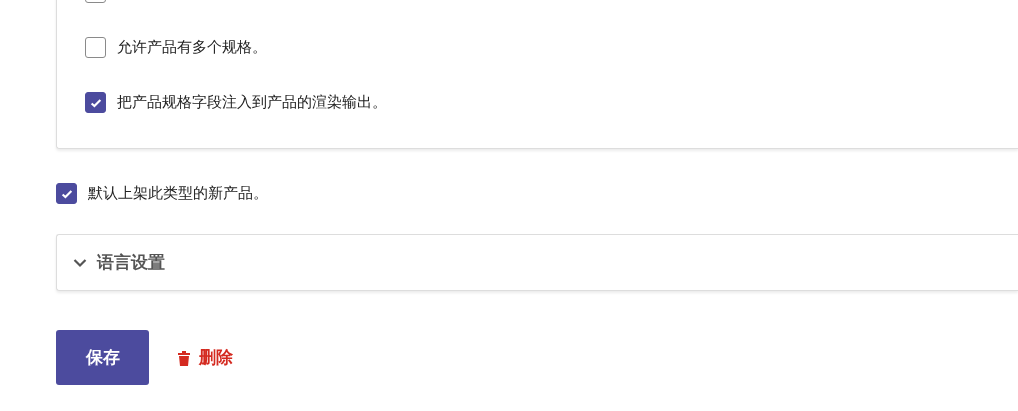  Describe the element at coordinates (192, 47) in the screenshot. I see `checkbox-label: 允许产品有多个规格。` at that location.